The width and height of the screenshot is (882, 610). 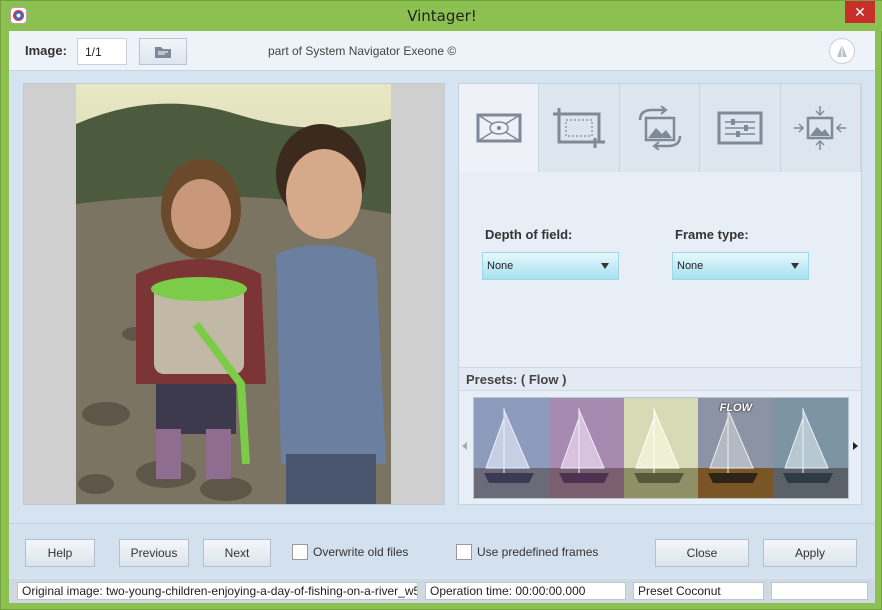 I want to click on previous-button: Previous, so click(x=154, y=553).